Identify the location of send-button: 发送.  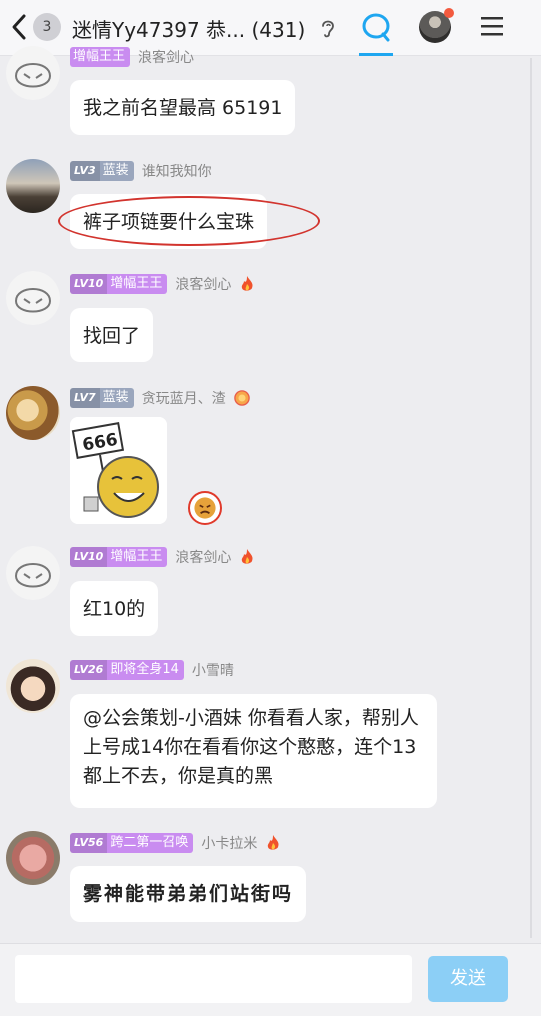
(468, 979).